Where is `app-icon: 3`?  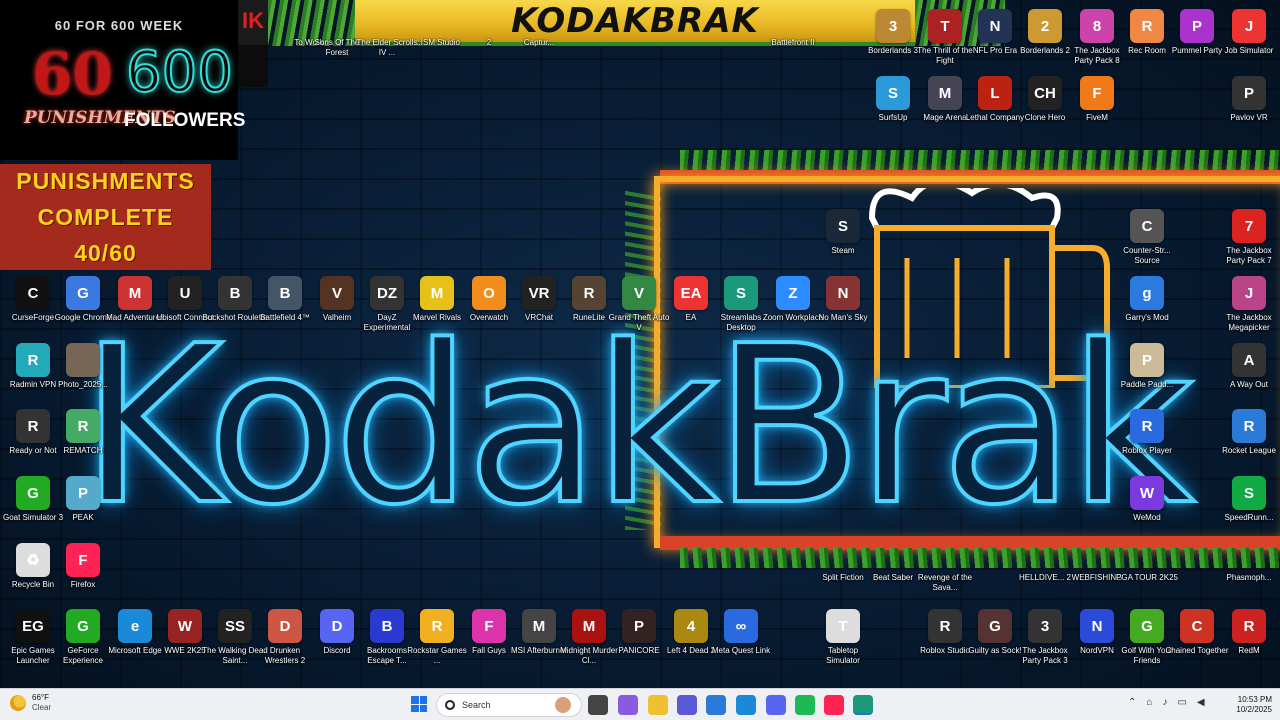 app-icon: 3 is located at coordinates (1045, 626).